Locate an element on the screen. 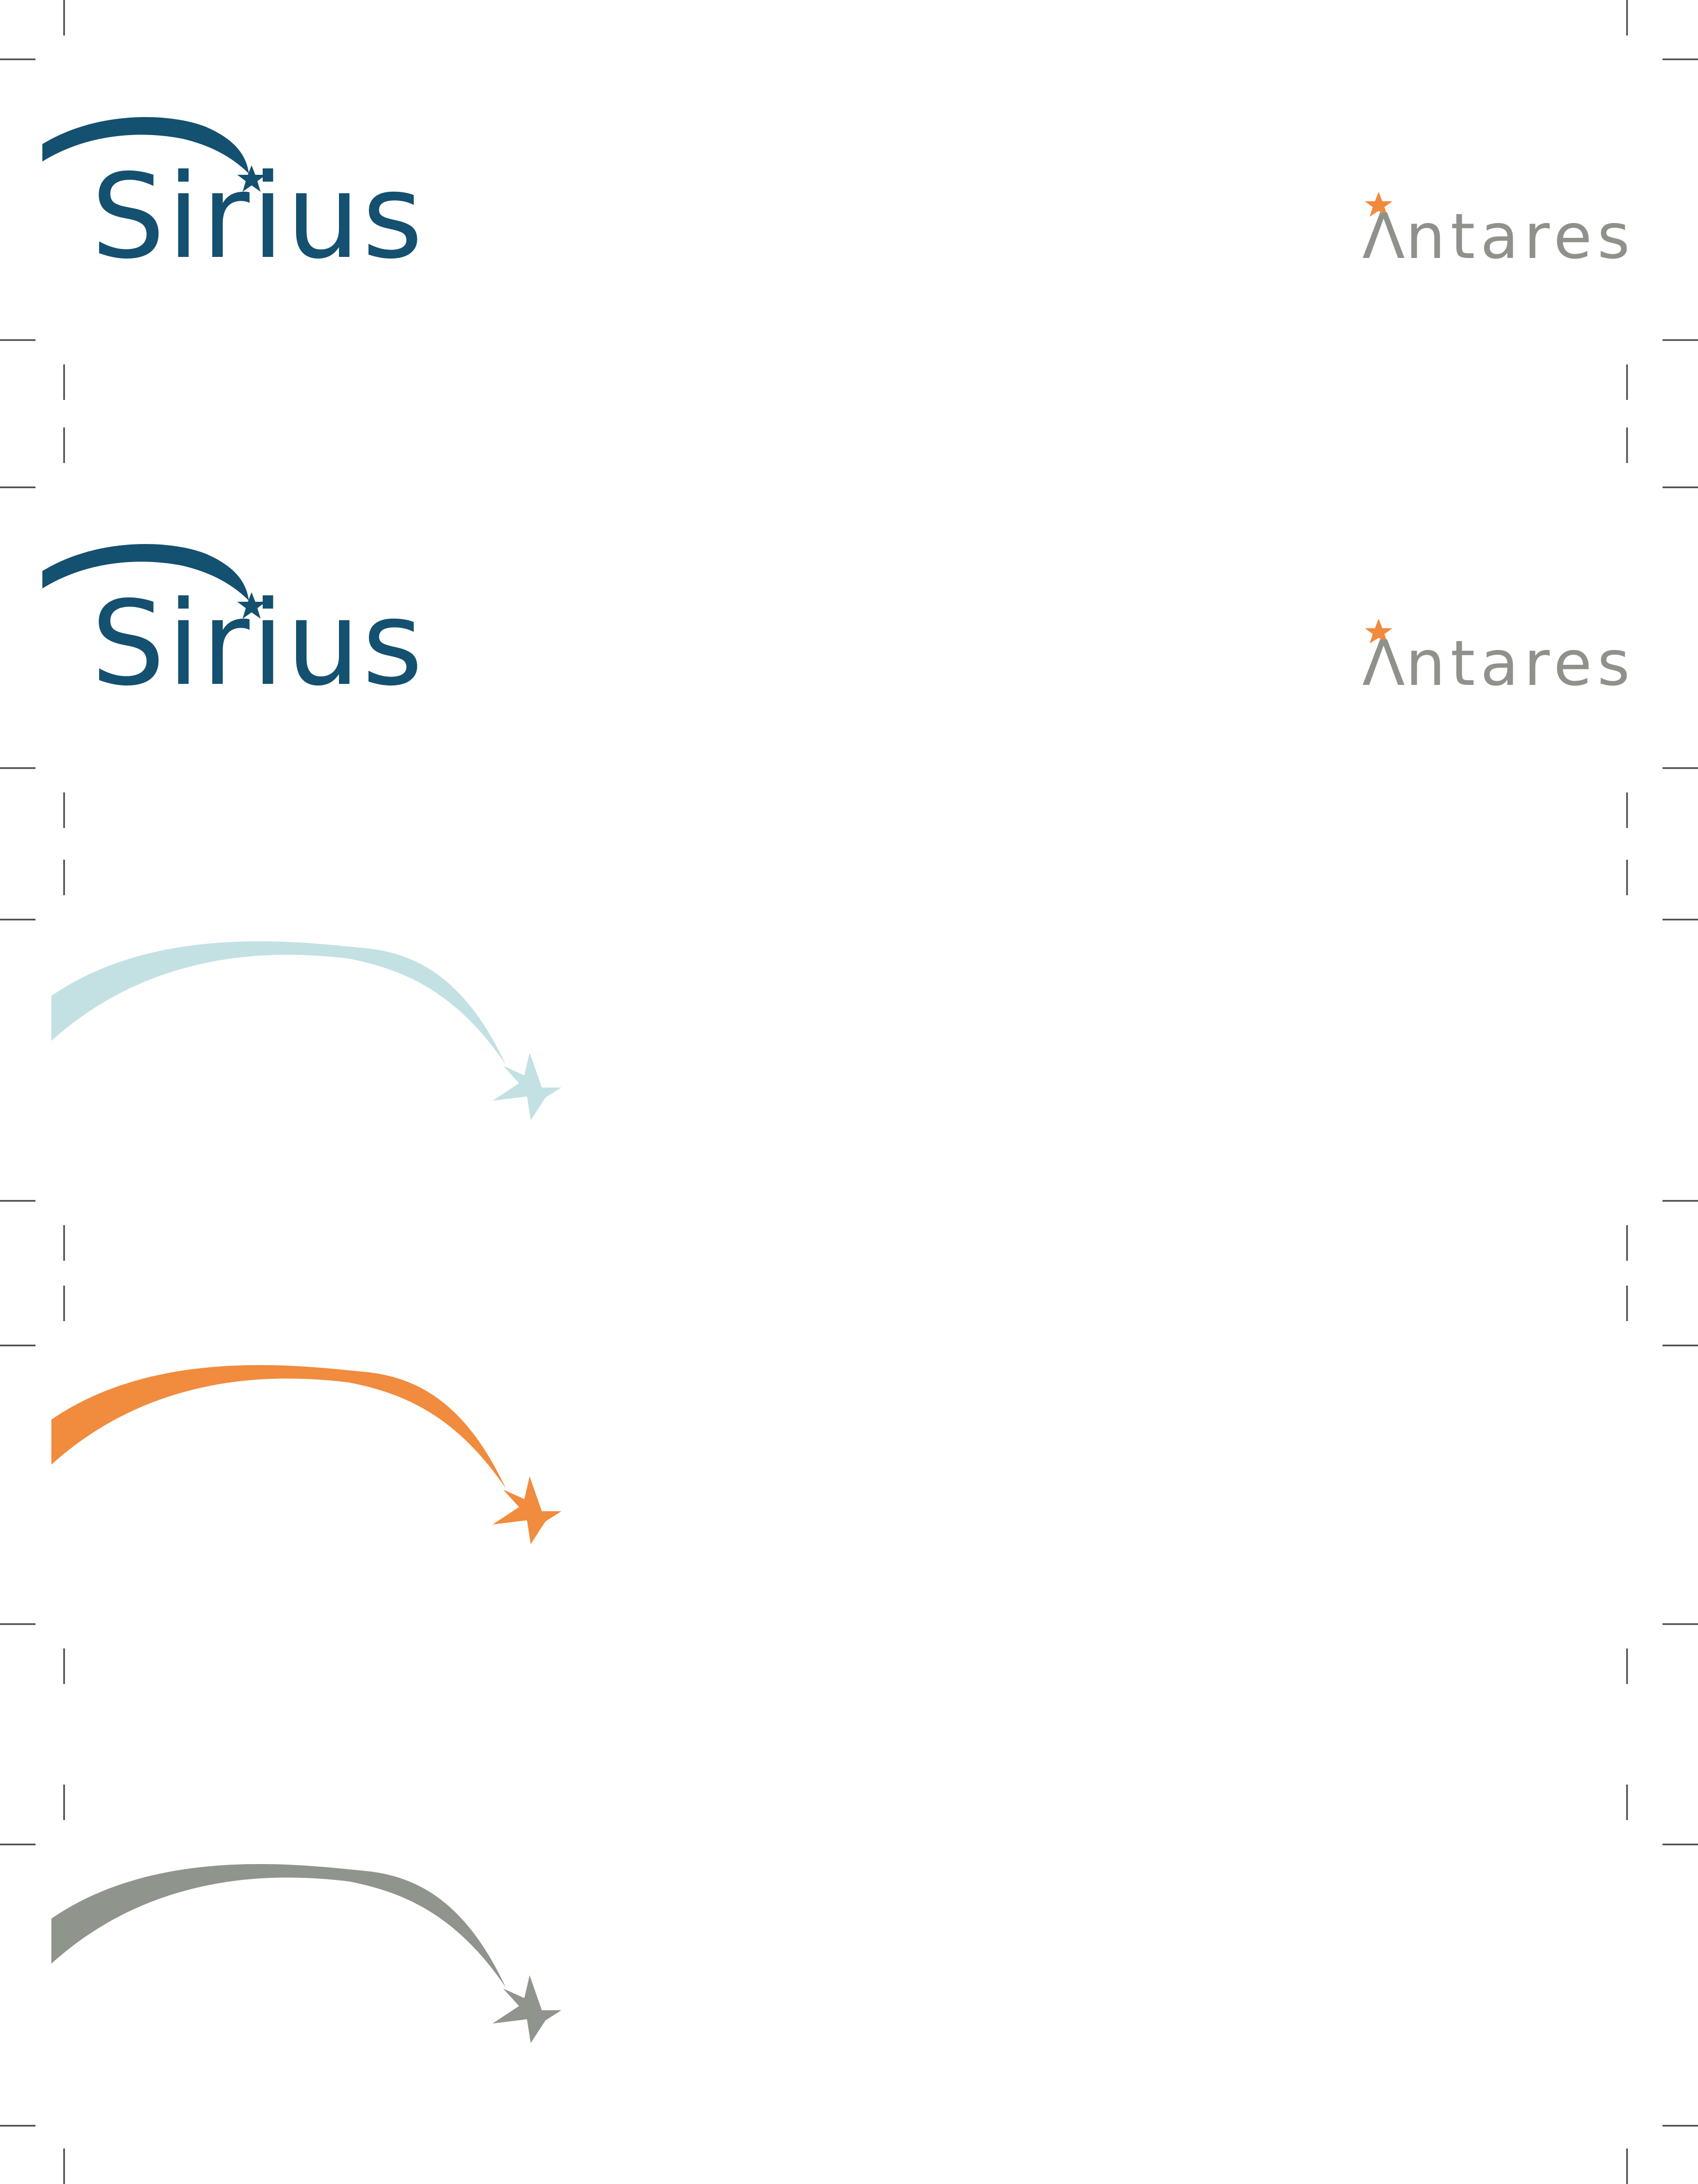 The height and width of the screenshot is (2184, 1698). antares-logo-1: Λ ntares is located at coordinates (1498, 232).